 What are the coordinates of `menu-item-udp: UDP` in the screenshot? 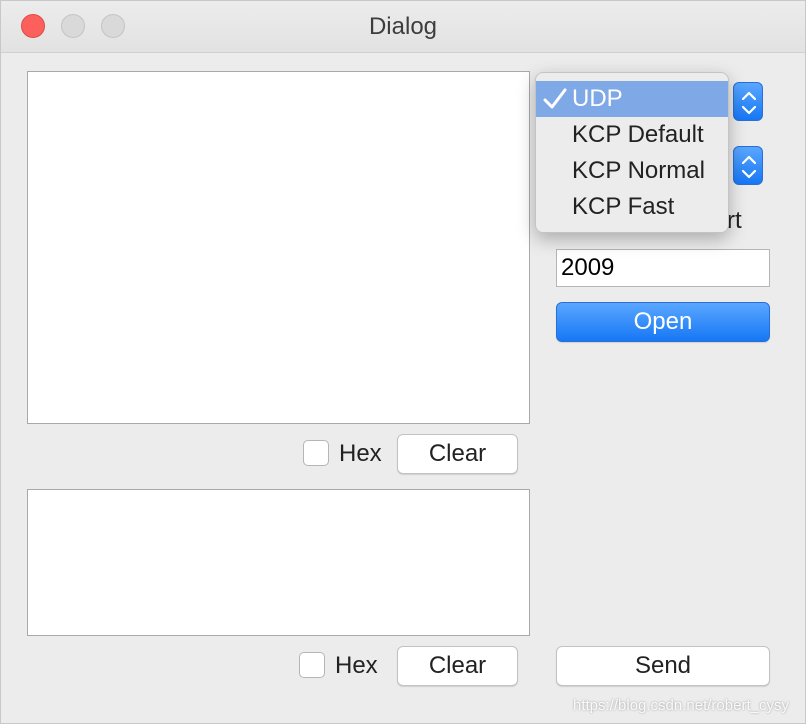 It's located at (632, 99).